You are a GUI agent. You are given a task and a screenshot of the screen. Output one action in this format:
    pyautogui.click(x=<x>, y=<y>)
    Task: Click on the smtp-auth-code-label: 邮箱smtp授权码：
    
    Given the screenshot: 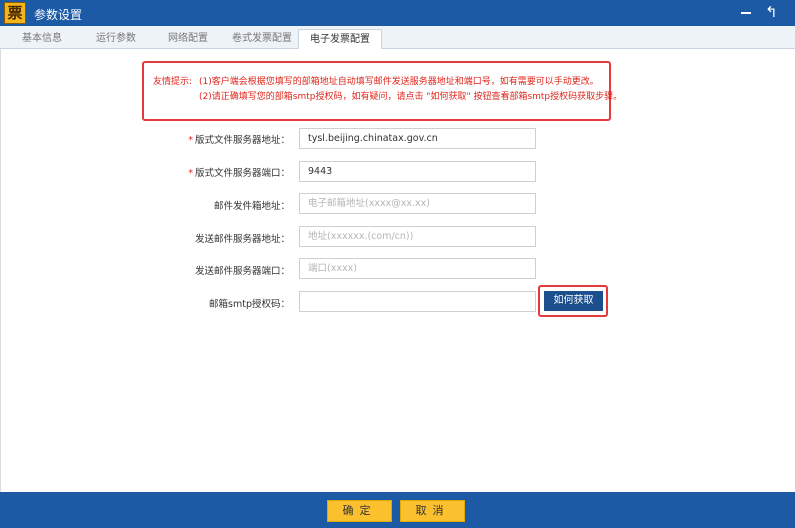 What is the action you would take?
    pyautogui.click(x=249, y=304)
    